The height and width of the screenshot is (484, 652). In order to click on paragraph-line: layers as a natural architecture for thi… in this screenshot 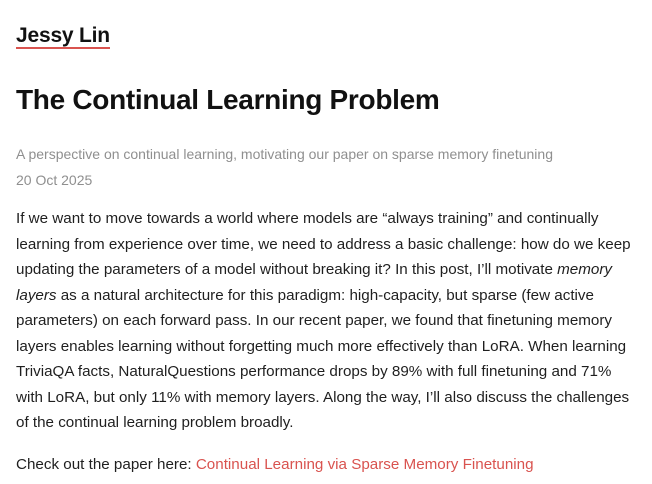, I will do `click(327, 296)`.